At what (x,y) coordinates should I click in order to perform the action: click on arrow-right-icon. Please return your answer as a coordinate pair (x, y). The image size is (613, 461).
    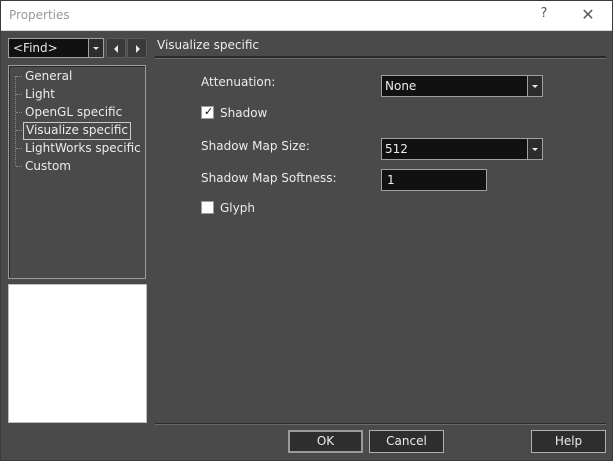
    Looking at the image, I should click on (138, 49).